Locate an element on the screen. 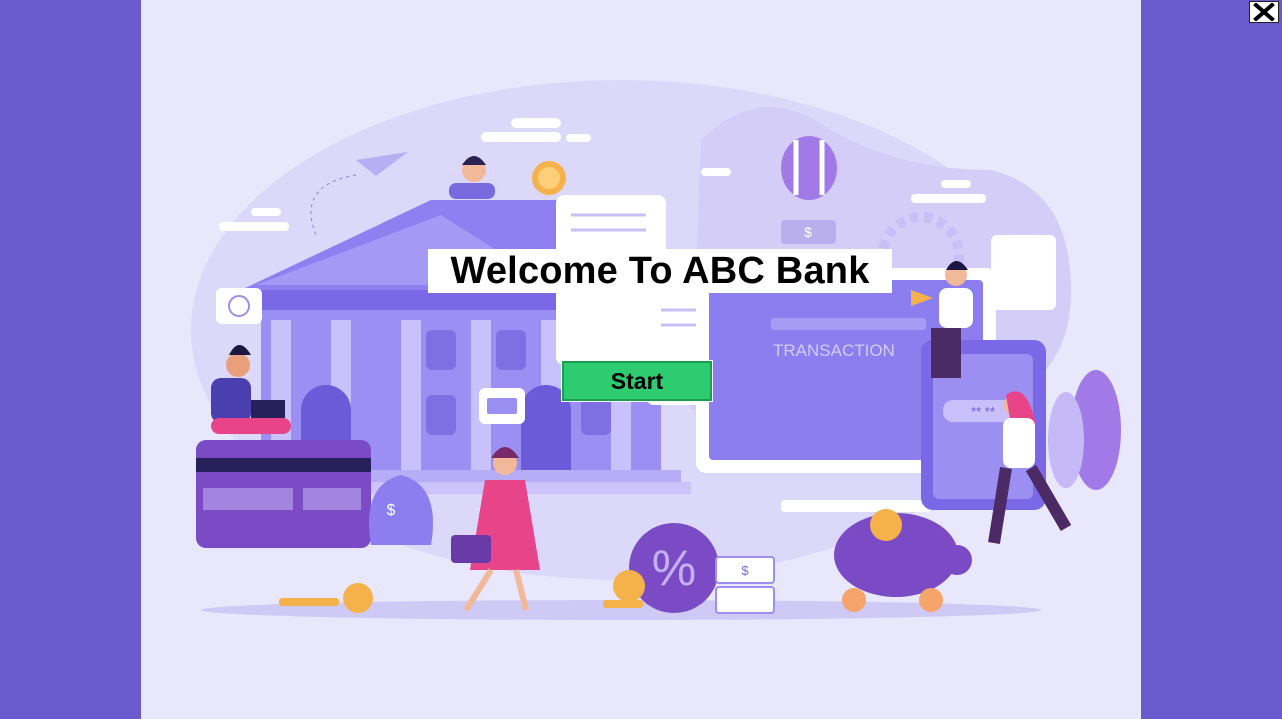  globe-icon is located at coordinates (239, 306).